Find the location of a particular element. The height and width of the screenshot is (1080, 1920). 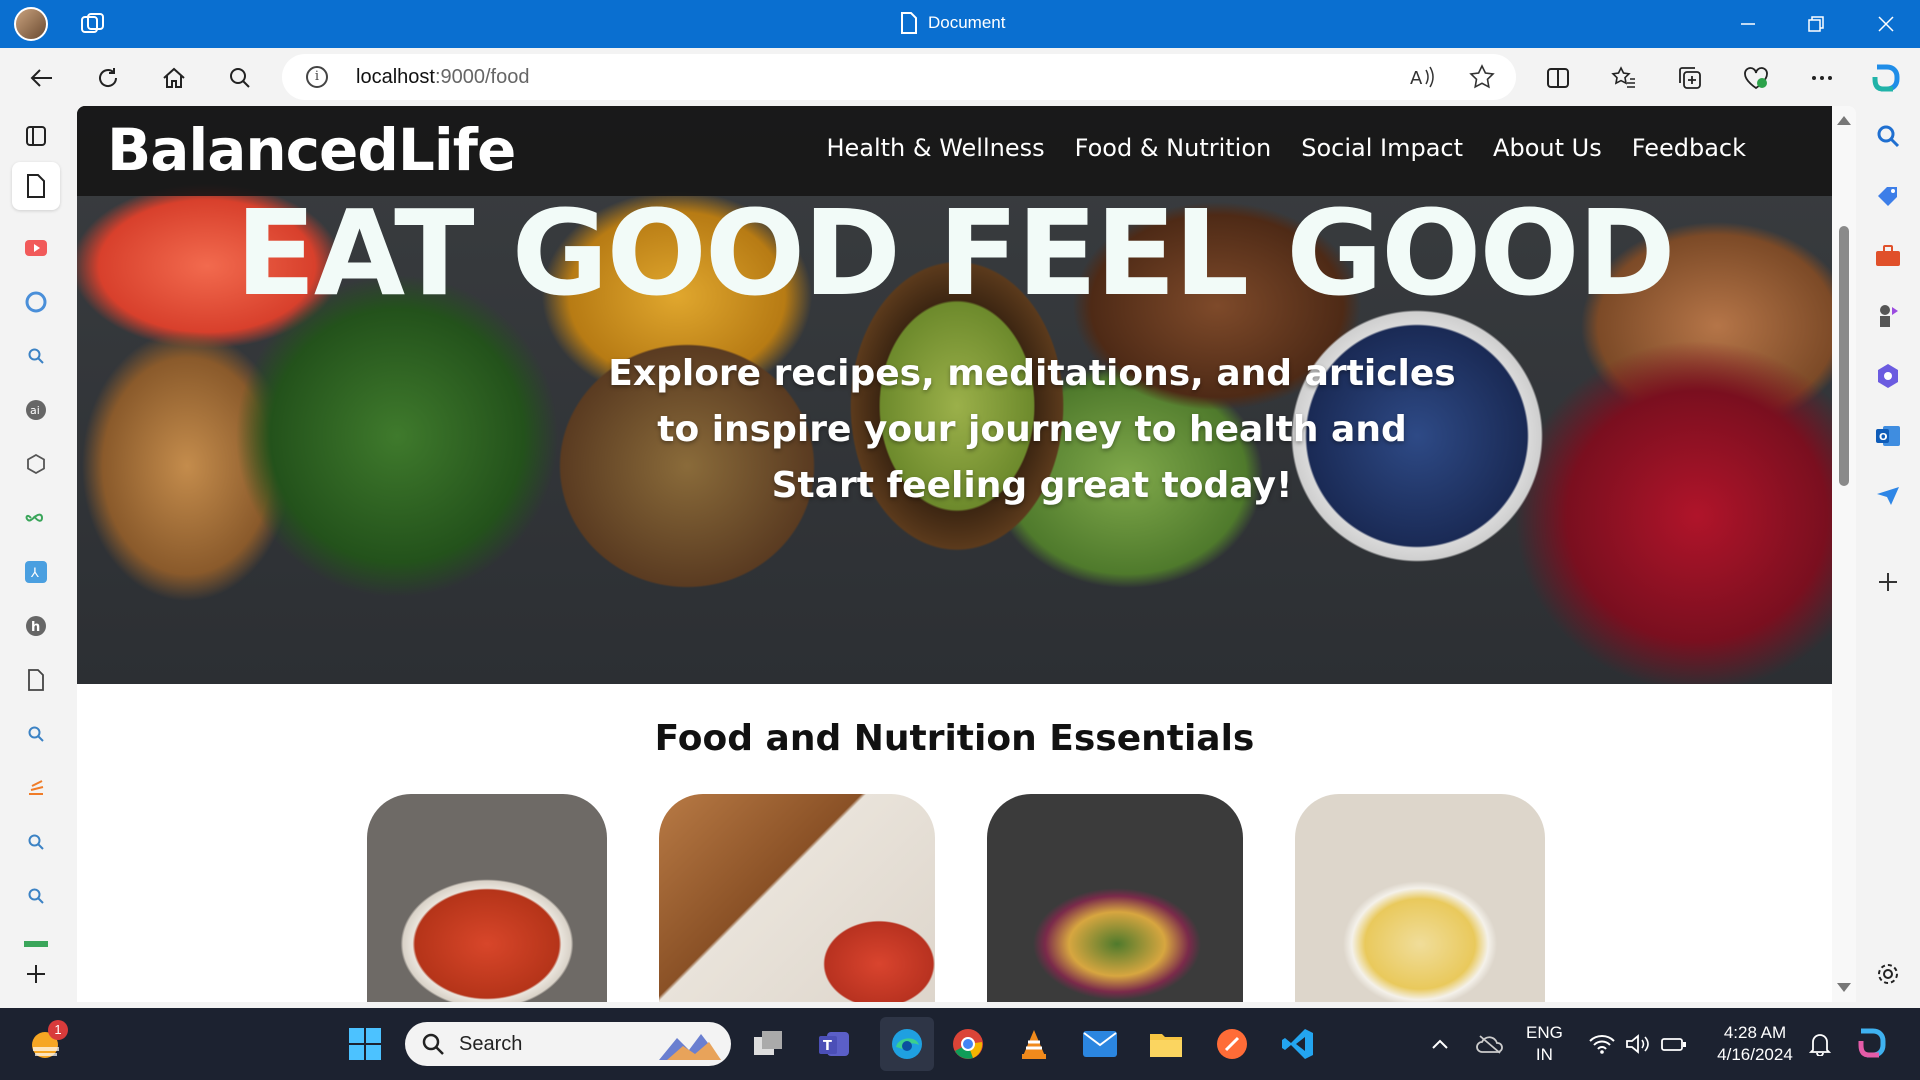

app-icon: ⅄ is located at coordinates (36, 572).